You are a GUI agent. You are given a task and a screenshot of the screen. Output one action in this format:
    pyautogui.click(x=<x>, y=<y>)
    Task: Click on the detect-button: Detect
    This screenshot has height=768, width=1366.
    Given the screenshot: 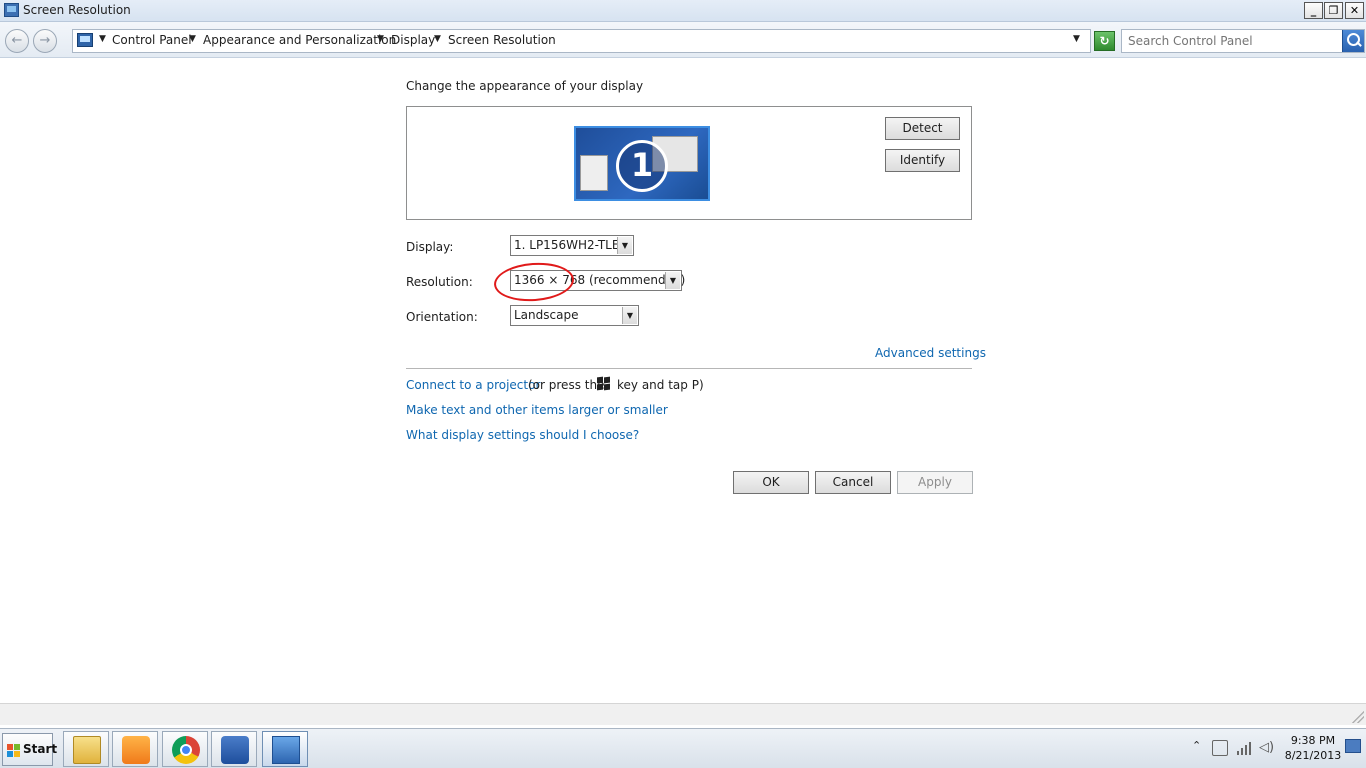 What is the action you would take?
    pyautogui.click(x=922, y=128)
    